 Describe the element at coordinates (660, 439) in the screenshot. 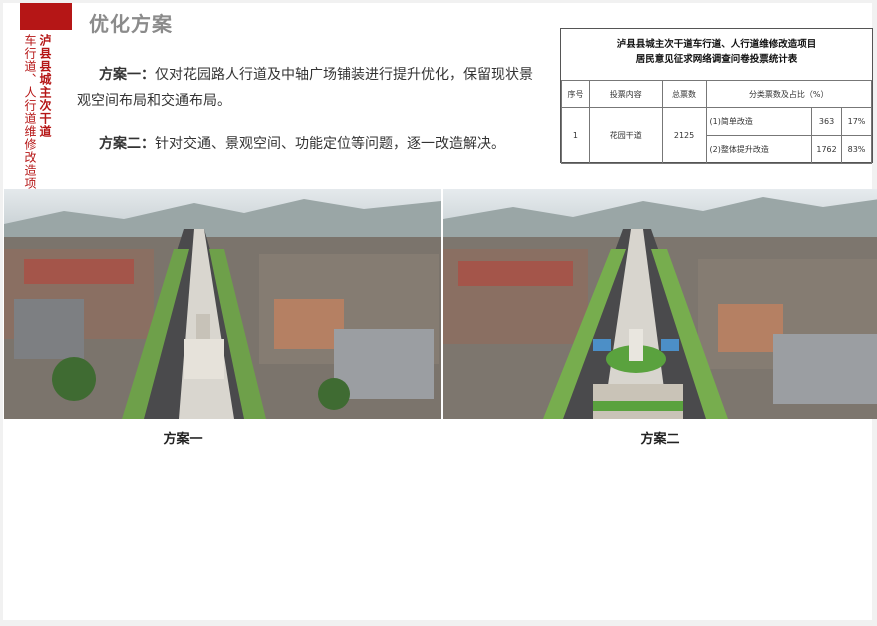

I see `scheme-2-caption: 方案二` at that location.